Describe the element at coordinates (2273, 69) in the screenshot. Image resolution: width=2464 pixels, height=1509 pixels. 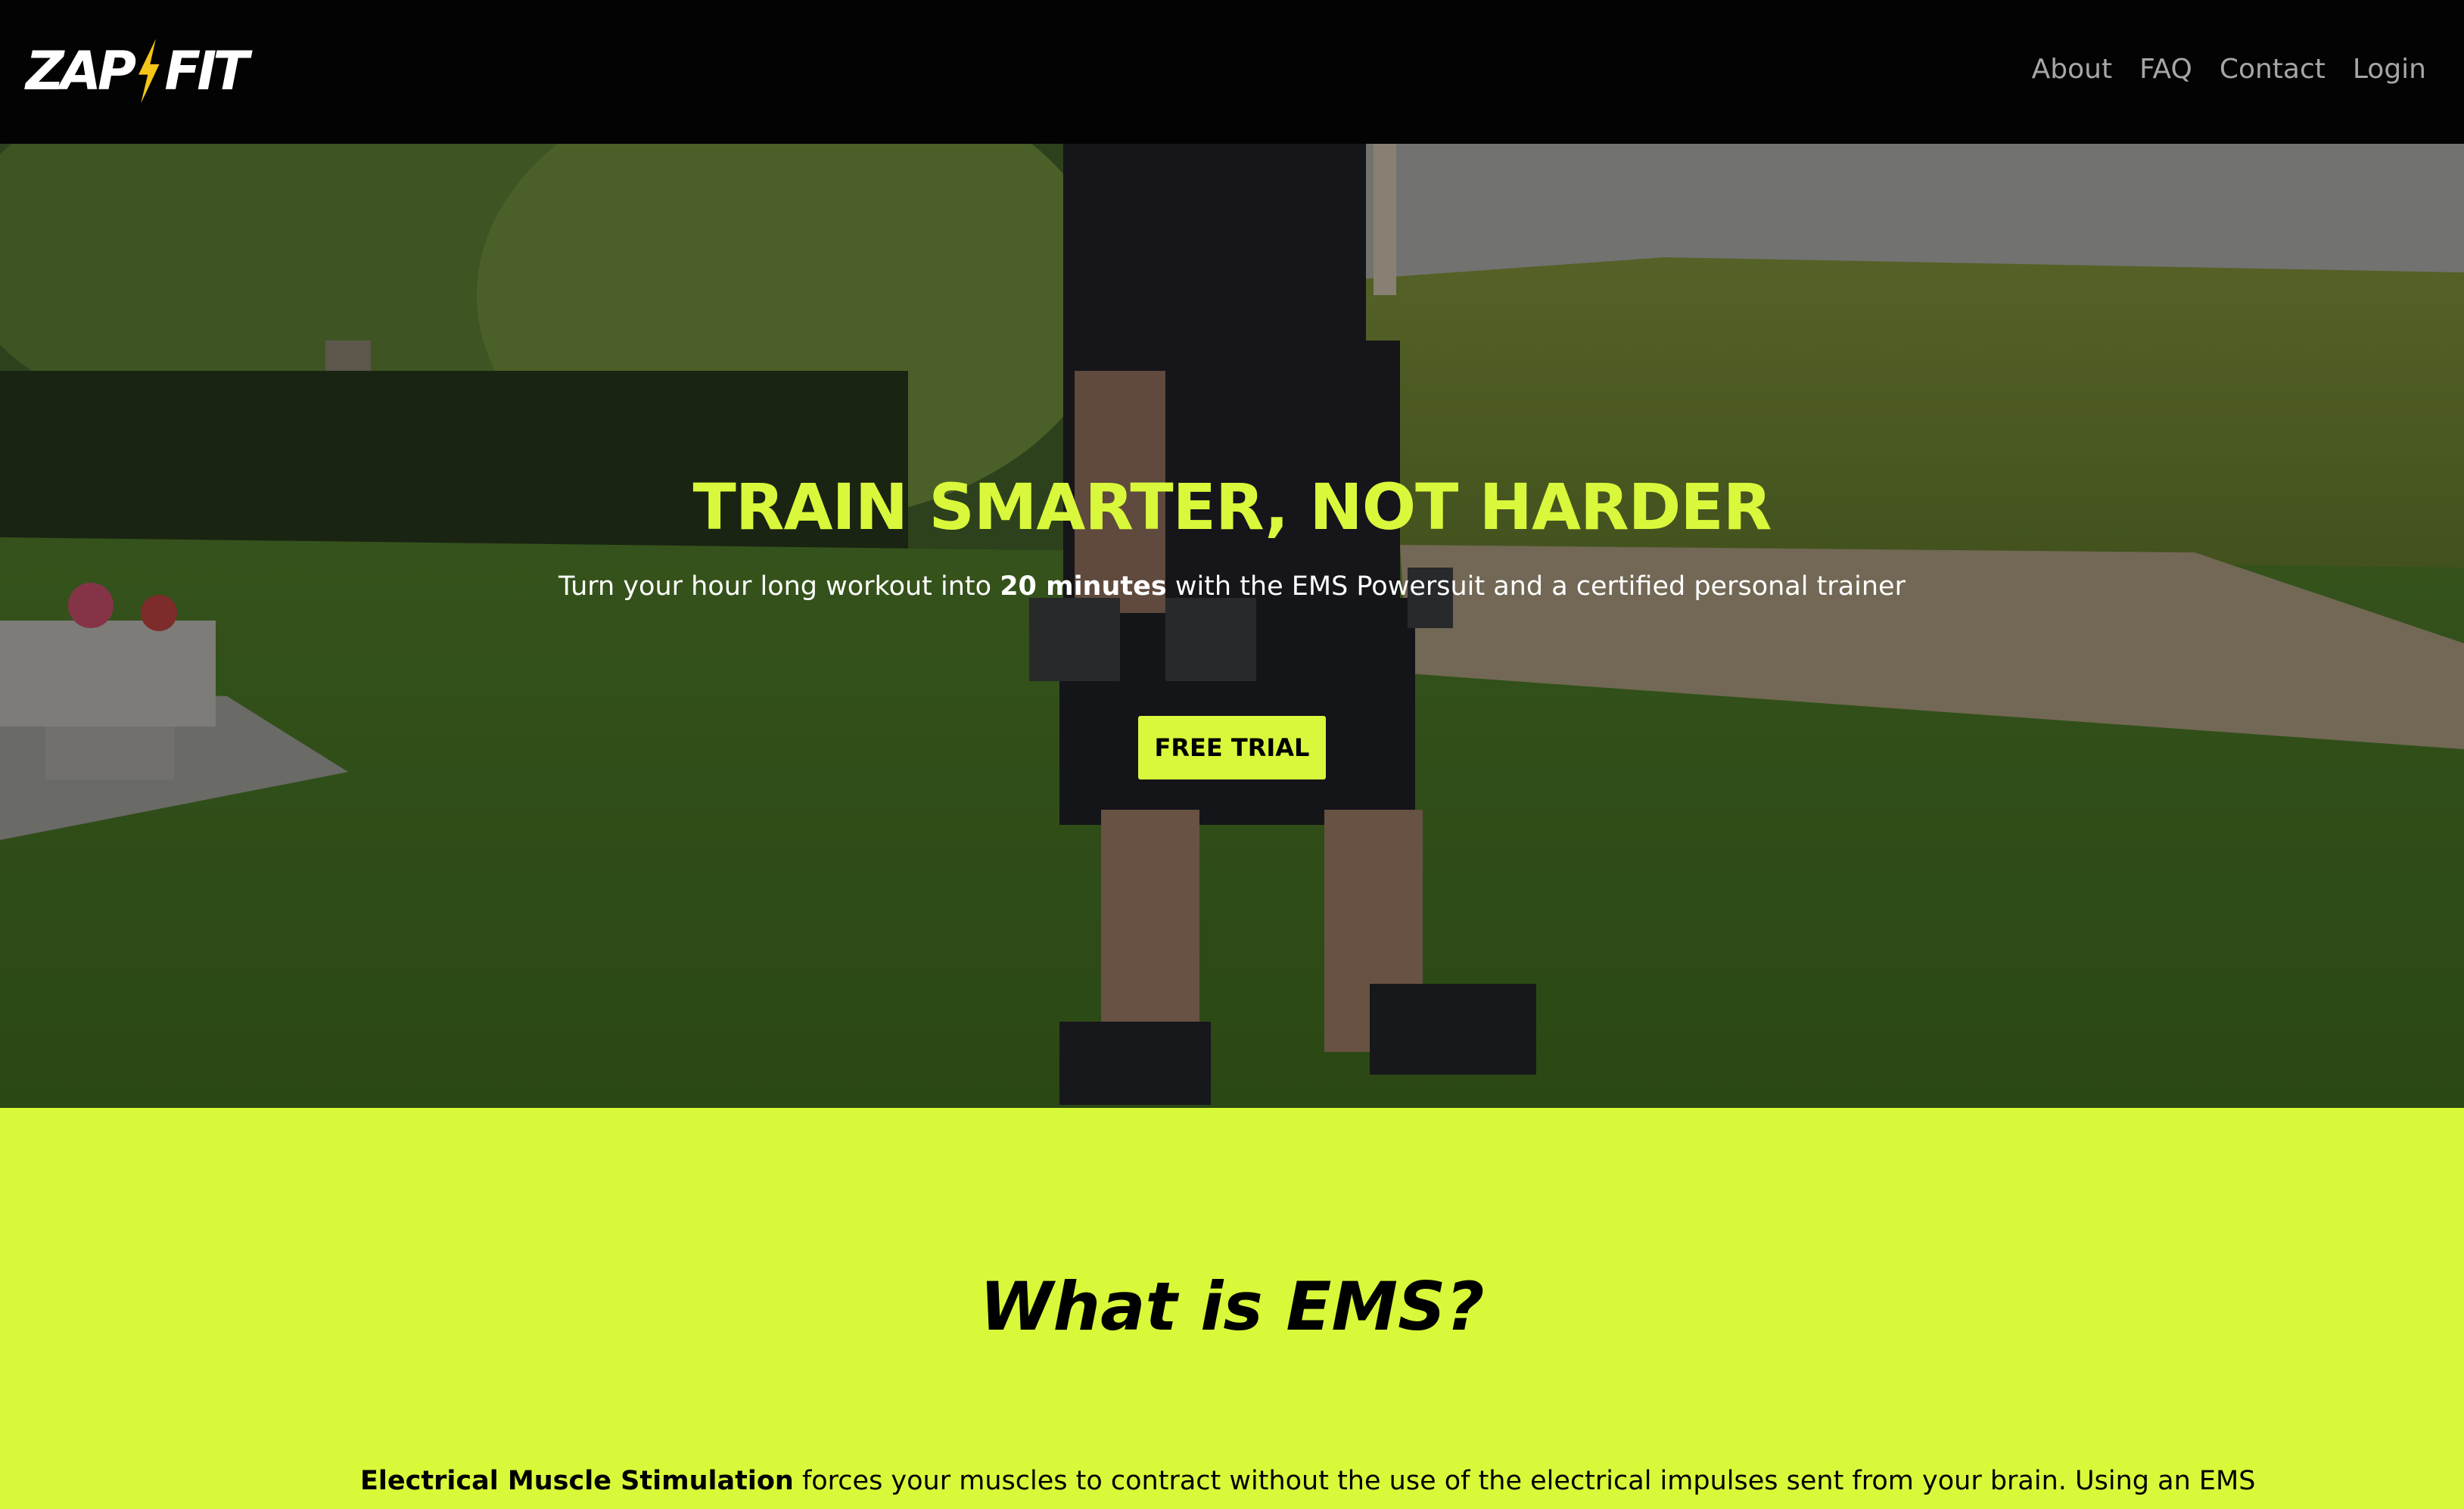
I see `nav-link-contact: Contact` at that location.